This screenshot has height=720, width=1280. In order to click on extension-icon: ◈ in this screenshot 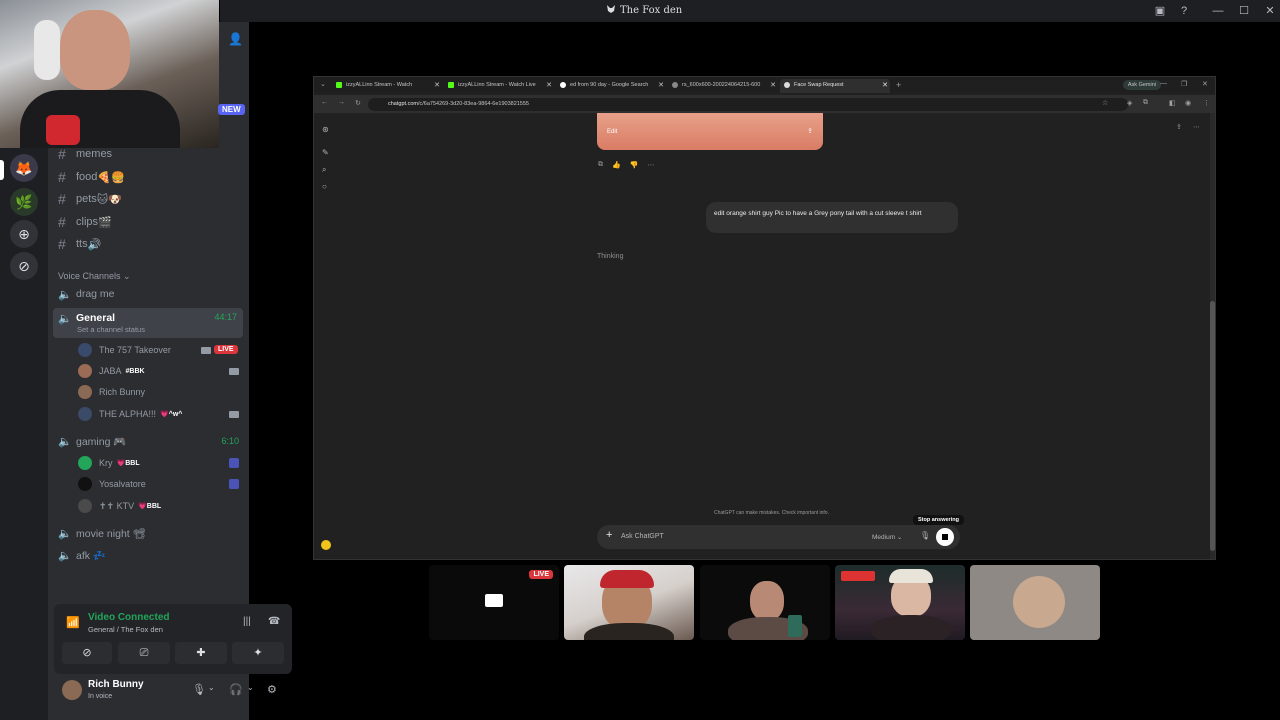, I will do `click(1129, 103)`.